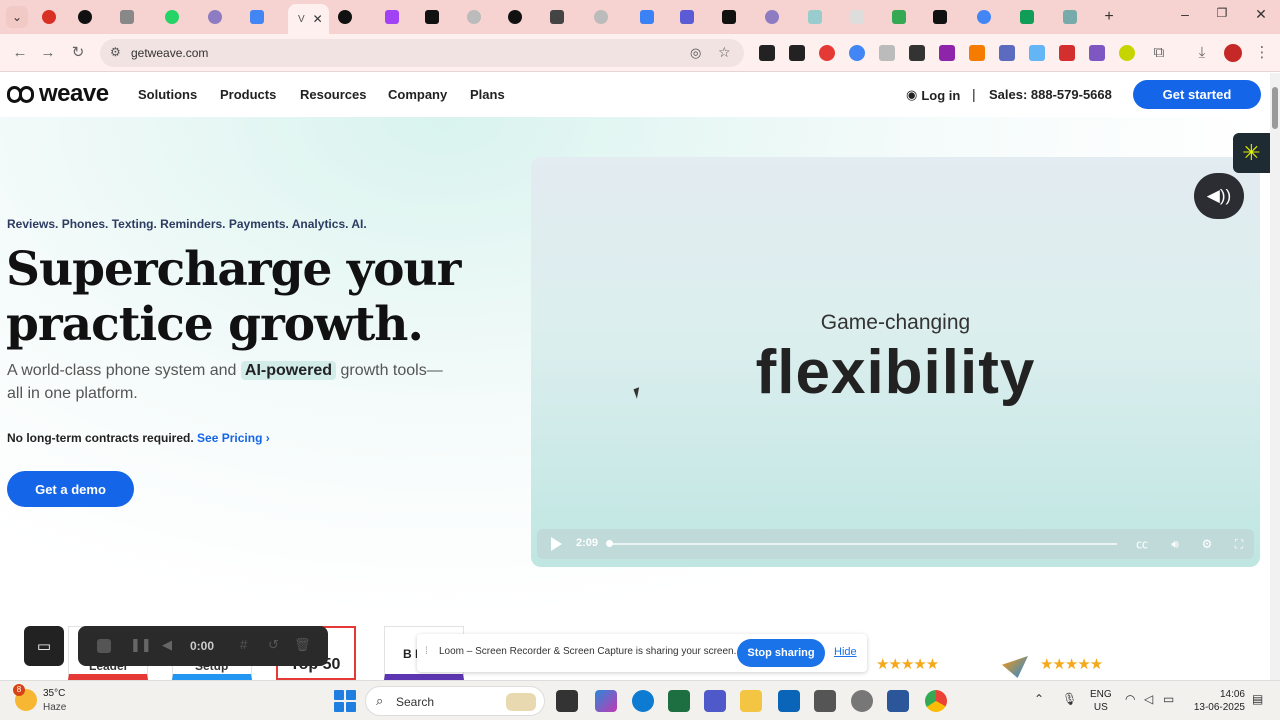 The image size is (1280, 720). I want to click on profile-avatar, so click(1233, 53).